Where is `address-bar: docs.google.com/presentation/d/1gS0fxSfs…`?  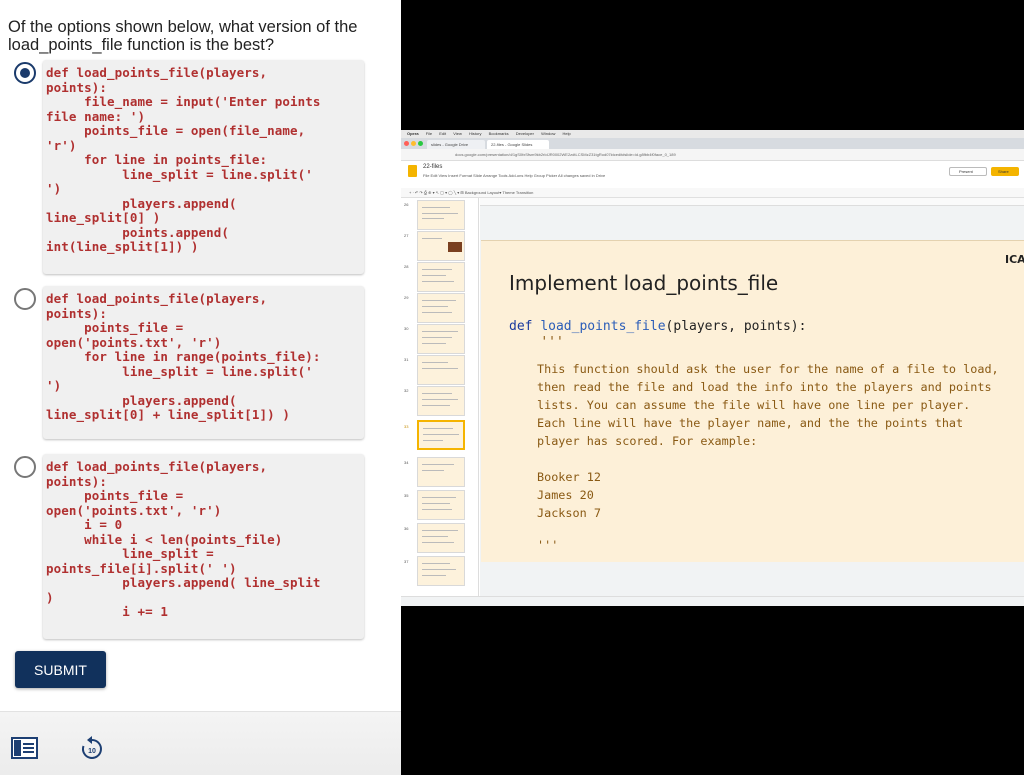
address-bar: docs.google.com/presentation/d/1gS0fxSfs… is located at coordinates (712, 155).